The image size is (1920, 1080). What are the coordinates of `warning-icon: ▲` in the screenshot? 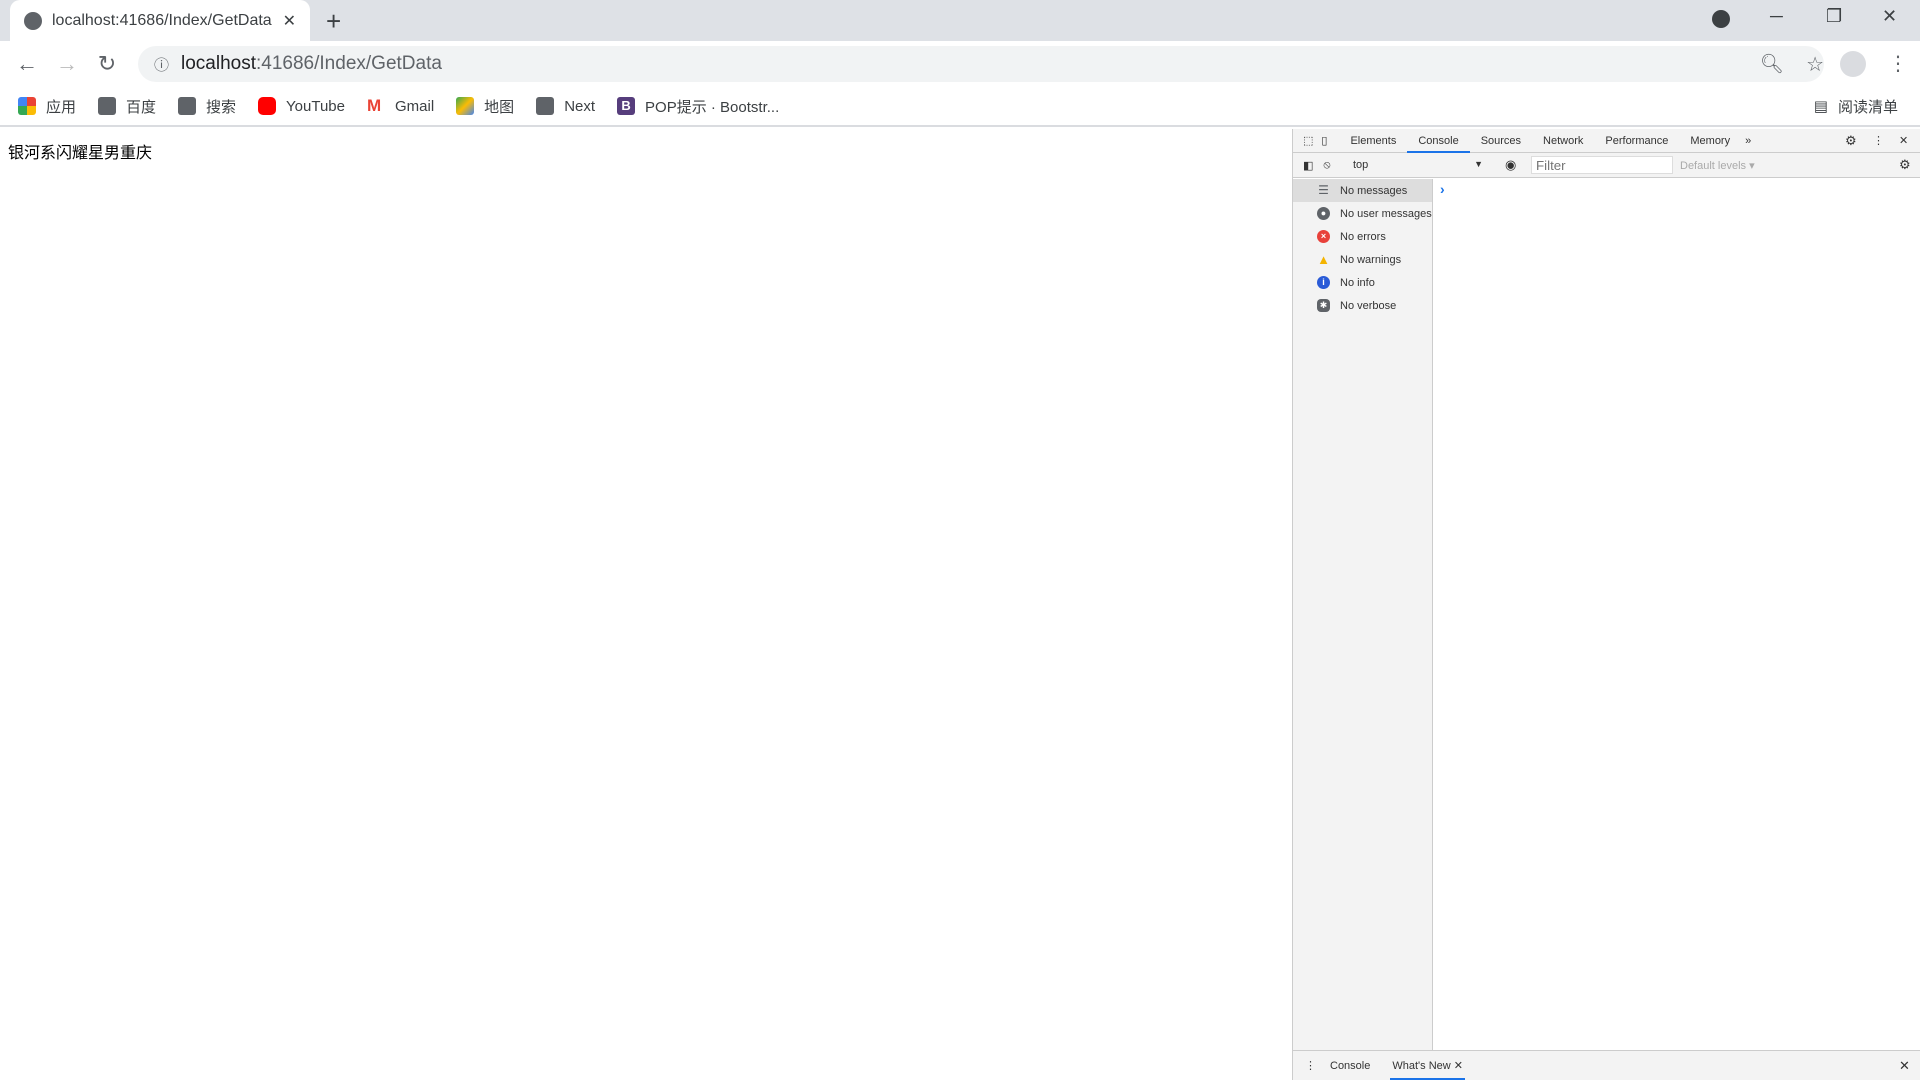 It's located at (1323, 259).